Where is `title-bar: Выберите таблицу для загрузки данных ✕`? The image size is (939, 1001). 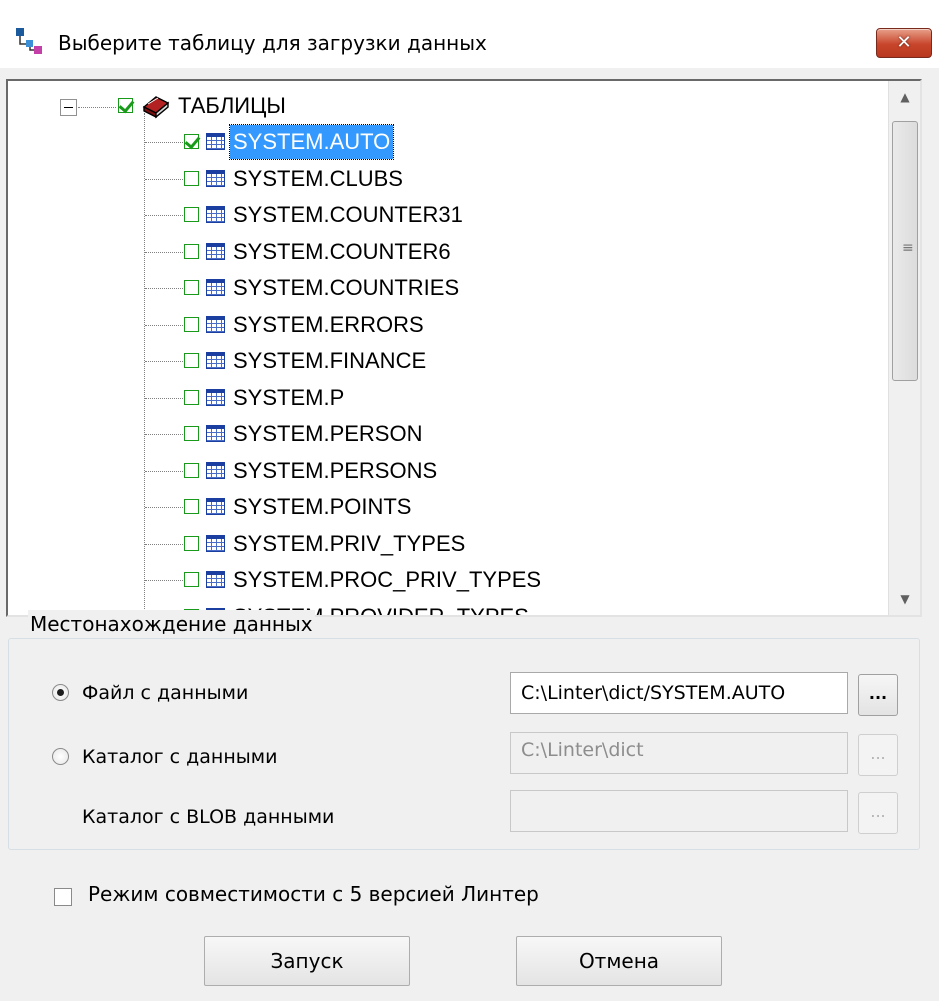 title-bar: Выберите таблицу для загрузки данных ✕ is located at coordinates (469, 39).